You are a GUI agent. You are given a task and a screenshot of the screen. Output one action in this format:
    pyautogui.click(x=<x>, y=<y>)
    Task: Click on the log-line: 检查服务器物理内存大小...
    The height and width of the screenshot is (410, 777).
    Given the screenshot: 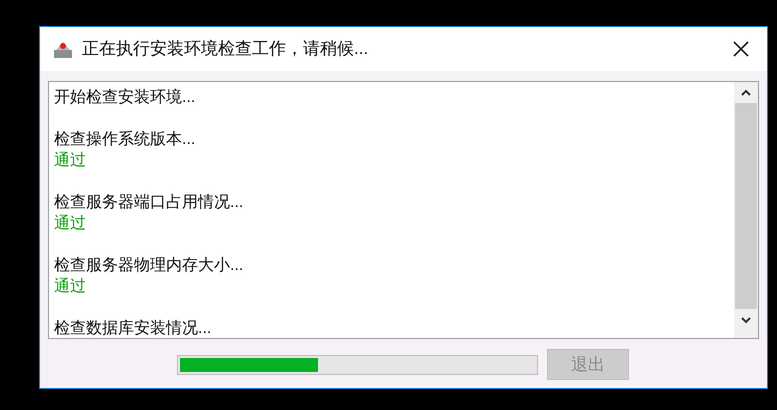 What is the action you would take?
    pyautogui.click(x=149, y=266)
    